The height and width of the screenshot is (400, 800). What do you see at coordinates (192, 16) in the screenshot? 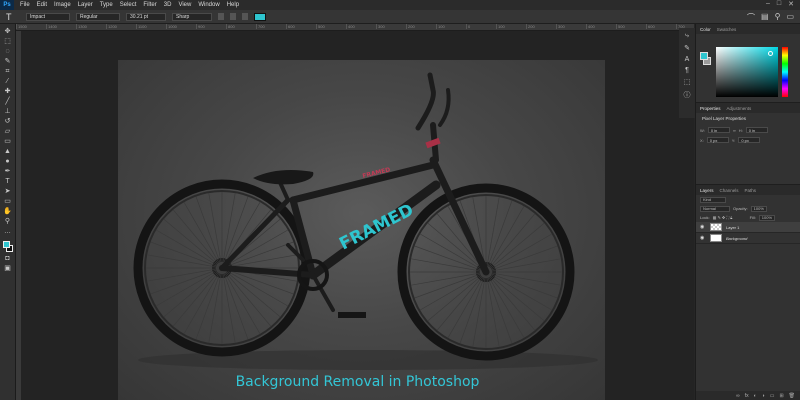
I see `antialias-select: Sharp` at bounding box center [192, 16].